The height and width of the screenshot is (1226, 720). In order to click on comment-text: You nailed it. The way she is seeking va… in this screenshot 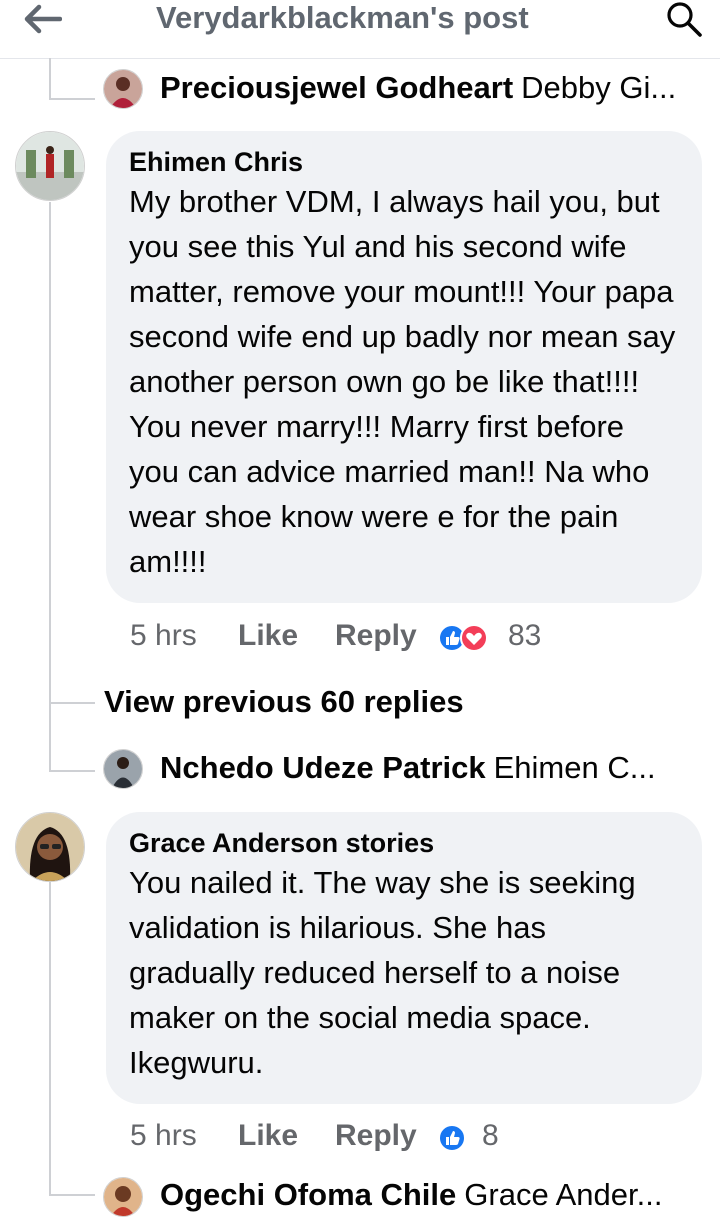, I will do `click(382, 972)`.